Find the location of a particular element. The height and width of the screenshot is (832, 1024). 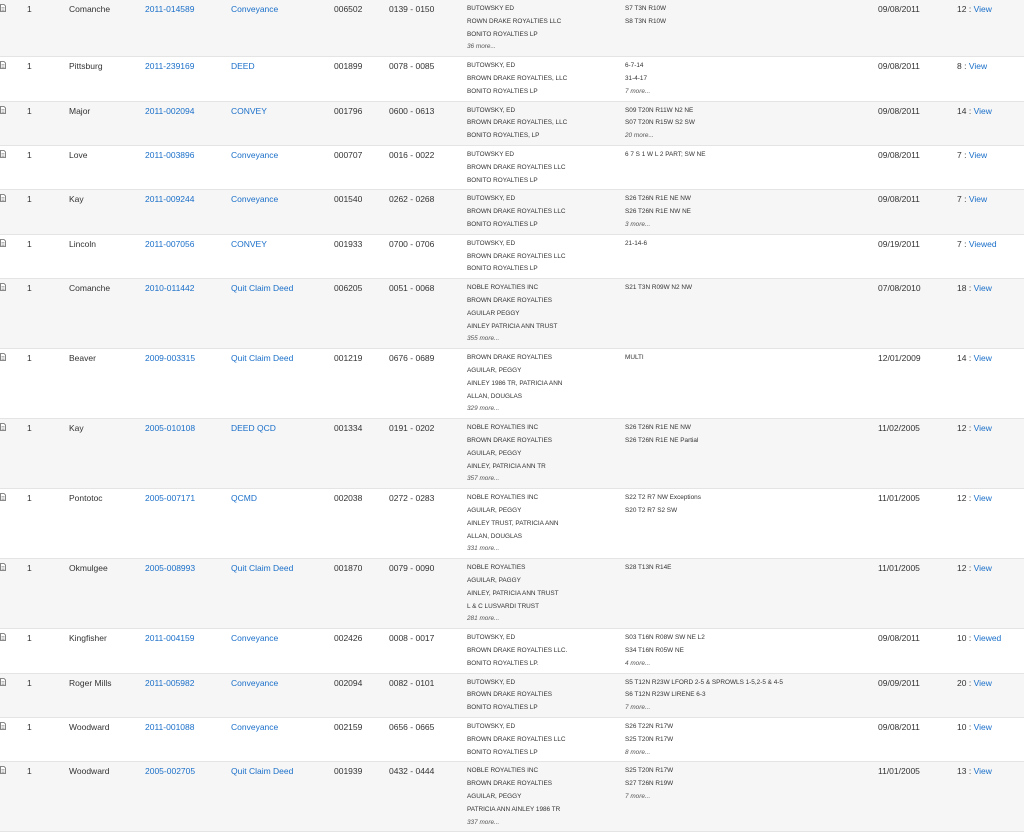

page-range: 0656 - 0665 is located at coordinates (412, 726).